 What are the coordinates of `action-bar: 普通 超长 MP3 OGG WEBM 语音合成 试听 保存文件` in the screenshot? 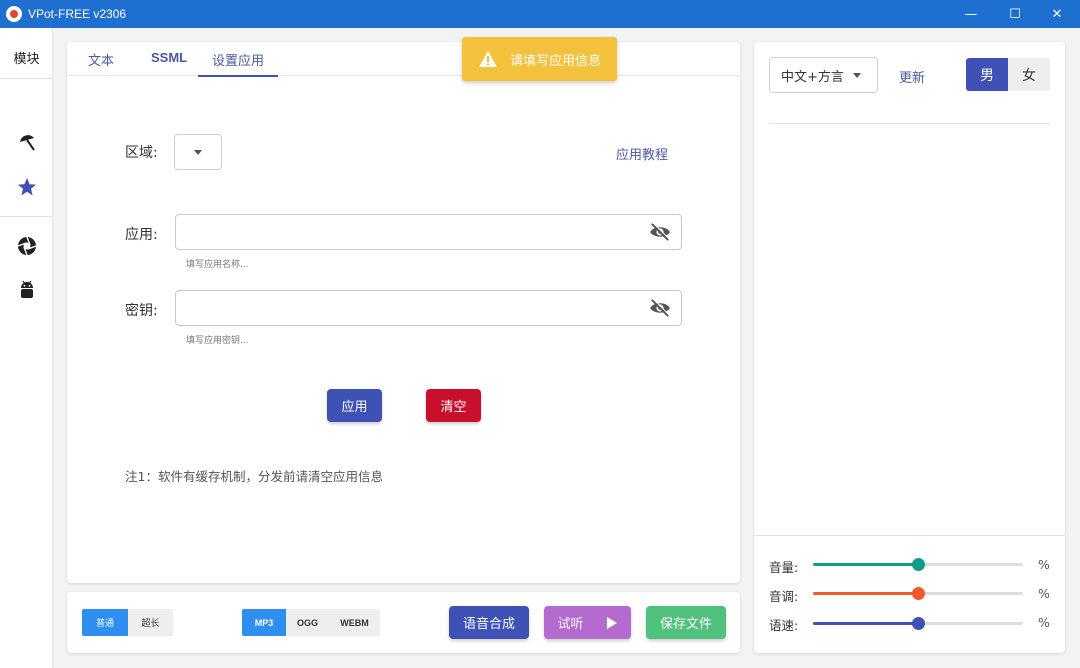 It's located at (403, 622).